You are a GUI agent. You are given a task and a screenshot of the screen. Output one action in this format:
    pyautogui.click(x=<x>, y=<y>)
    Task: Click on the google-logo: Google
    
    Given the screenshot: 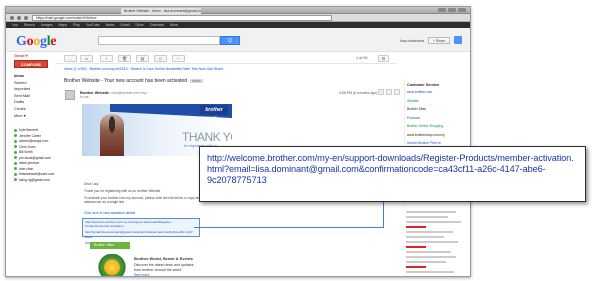 What is the action you would take?
    pyautogui.click(x=36, y=42)
    